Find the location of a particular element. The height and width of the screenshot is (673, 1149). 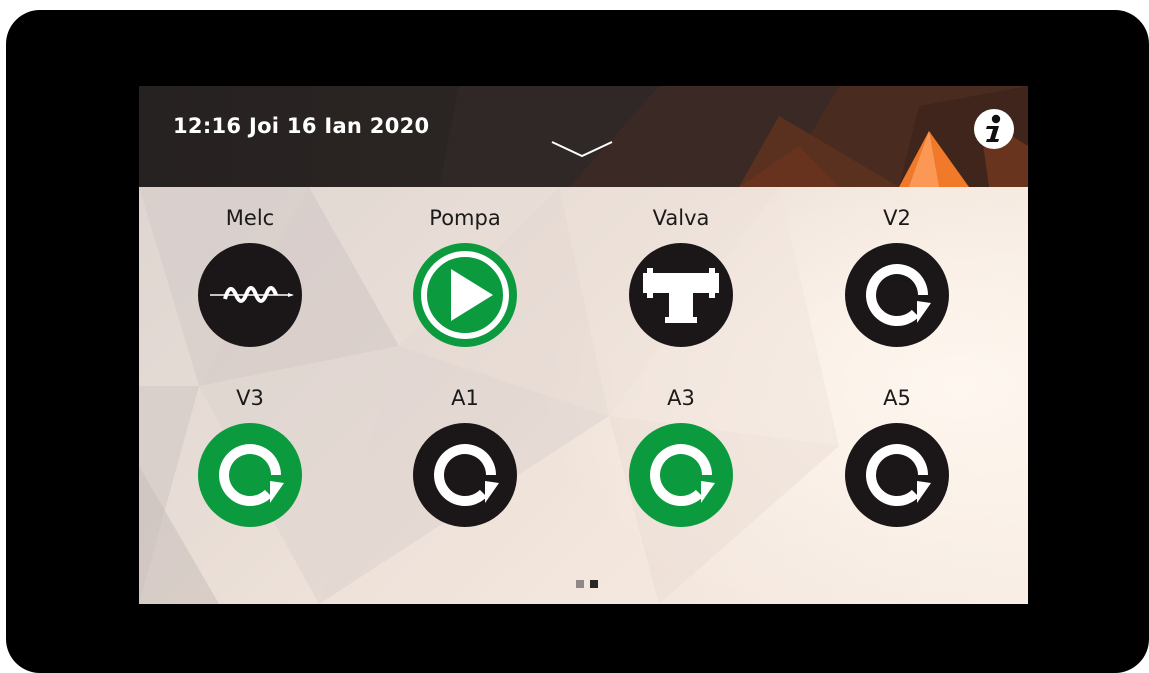

tile-a1: A1 is located at coordinates (465, 468).